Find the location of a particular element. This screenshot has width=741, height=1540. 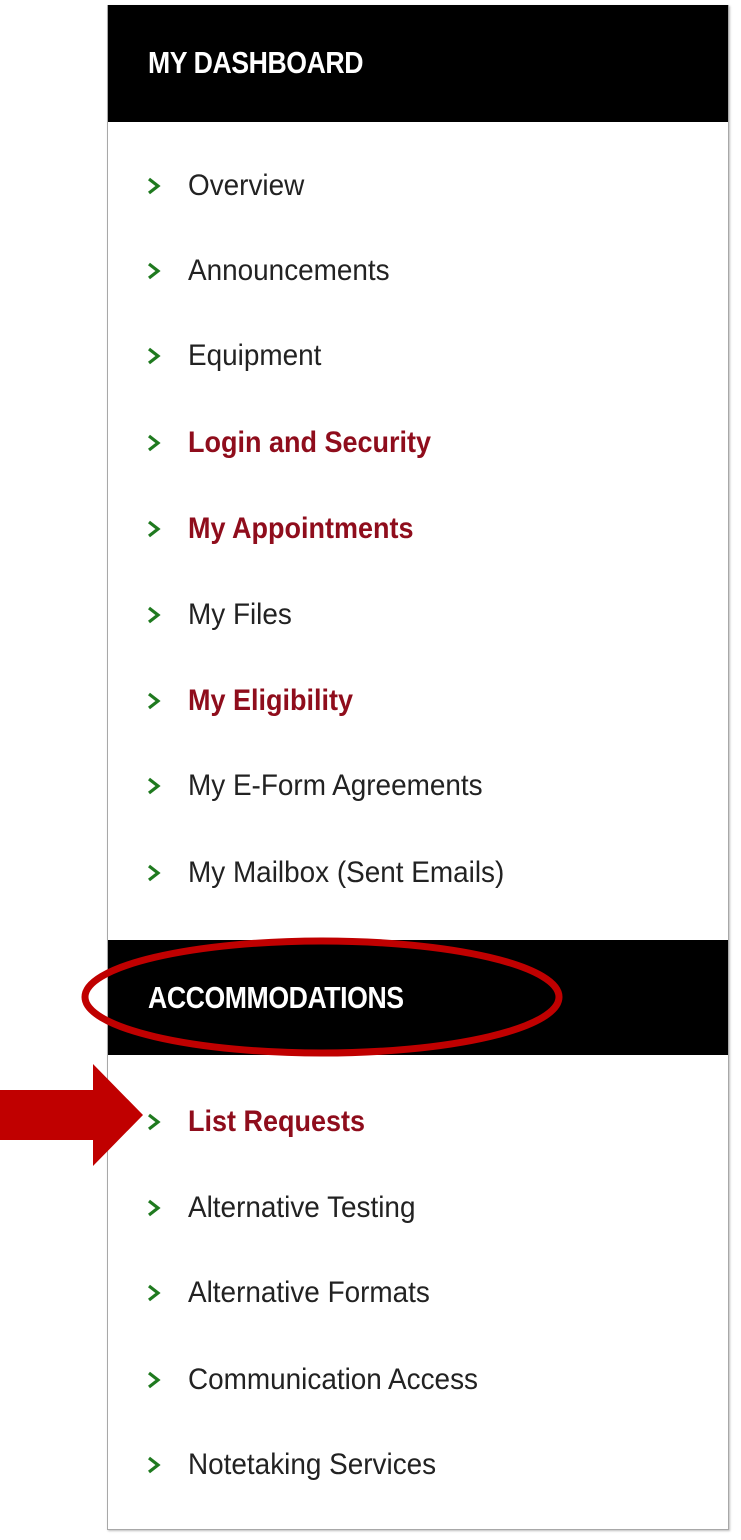

menu-item-my-mailbox: My Mailbox (Sent Emails) is located at coordinates (418, 873).